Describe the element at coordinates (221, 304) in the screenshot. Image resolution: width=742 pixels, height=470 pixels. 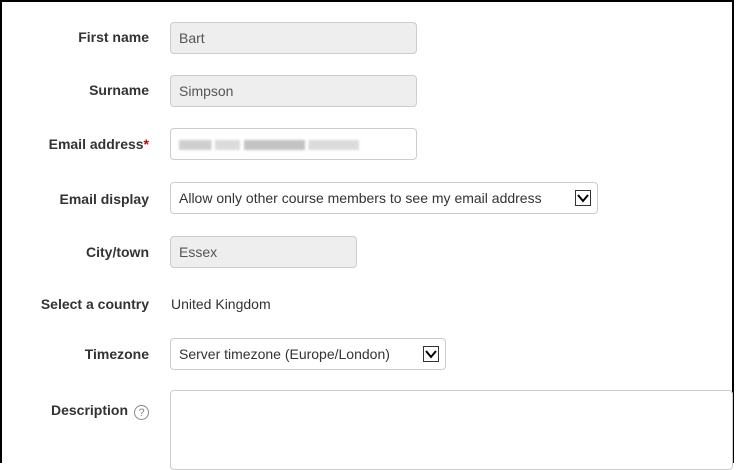
I see `country-value: United Kingdom` at that location.